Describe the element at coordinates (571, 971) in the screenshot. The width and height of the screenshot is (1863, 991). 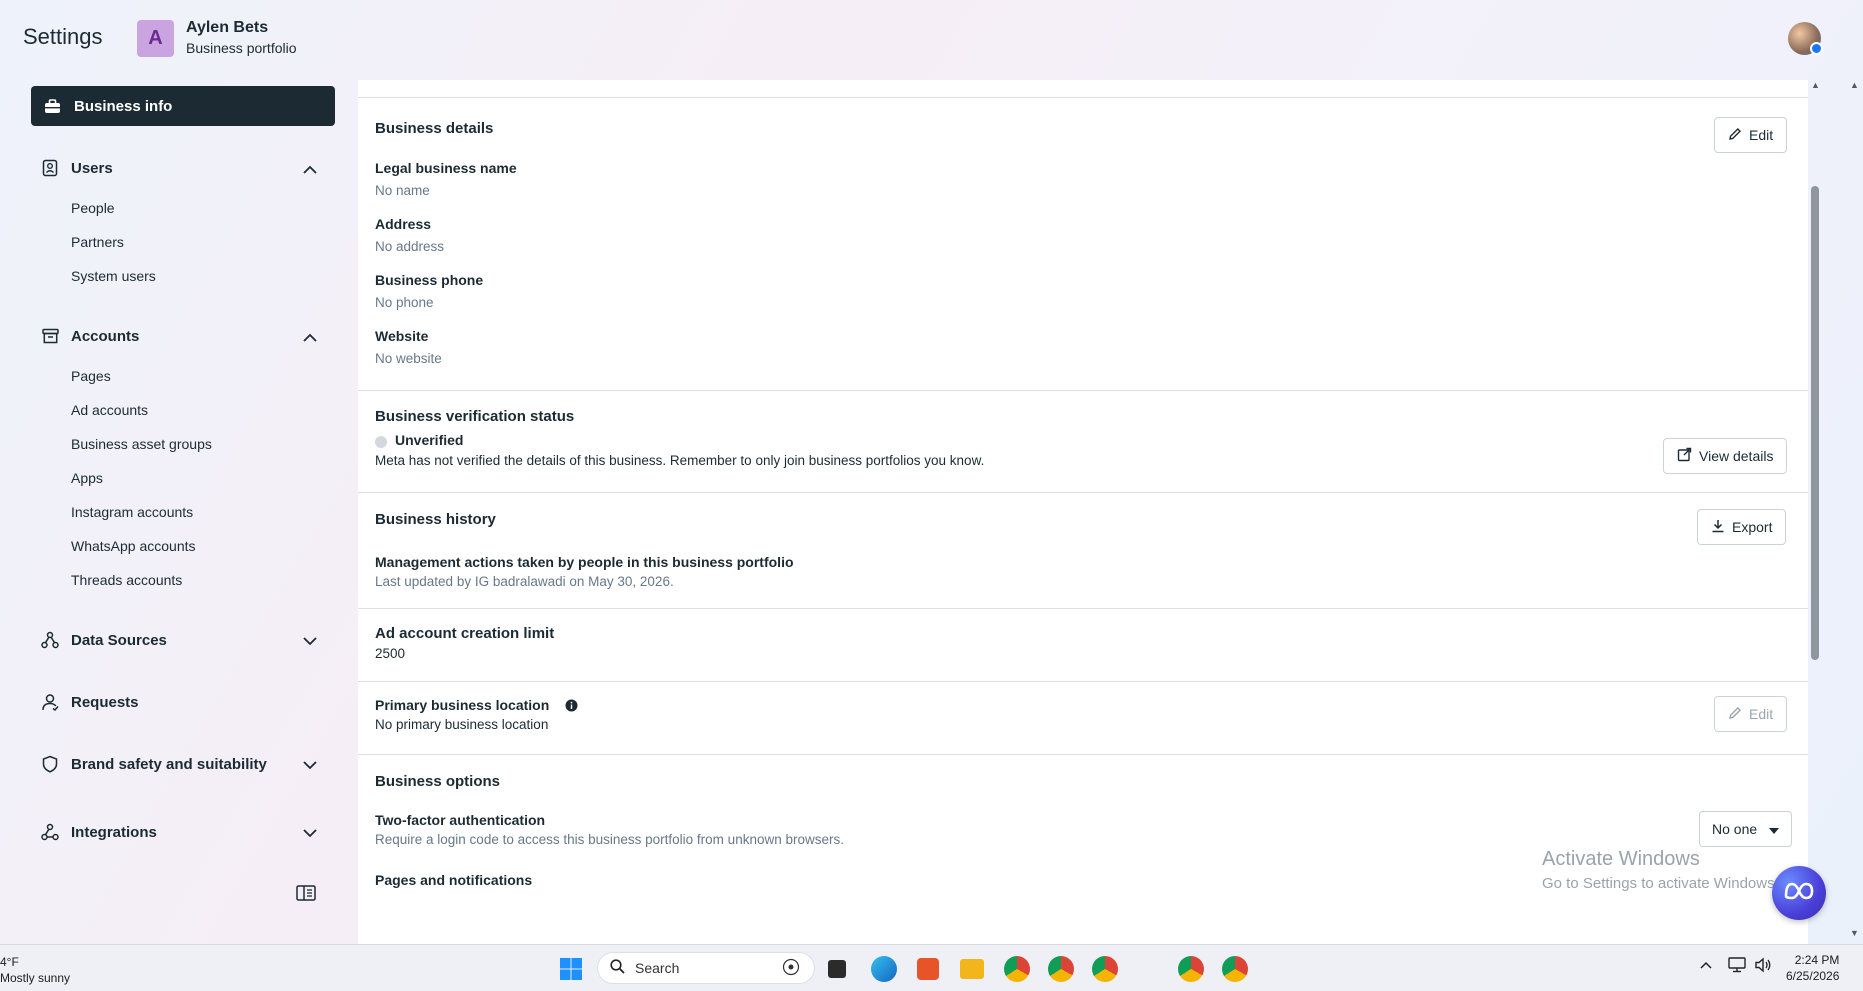
I see `windows-start-icon` at that location.